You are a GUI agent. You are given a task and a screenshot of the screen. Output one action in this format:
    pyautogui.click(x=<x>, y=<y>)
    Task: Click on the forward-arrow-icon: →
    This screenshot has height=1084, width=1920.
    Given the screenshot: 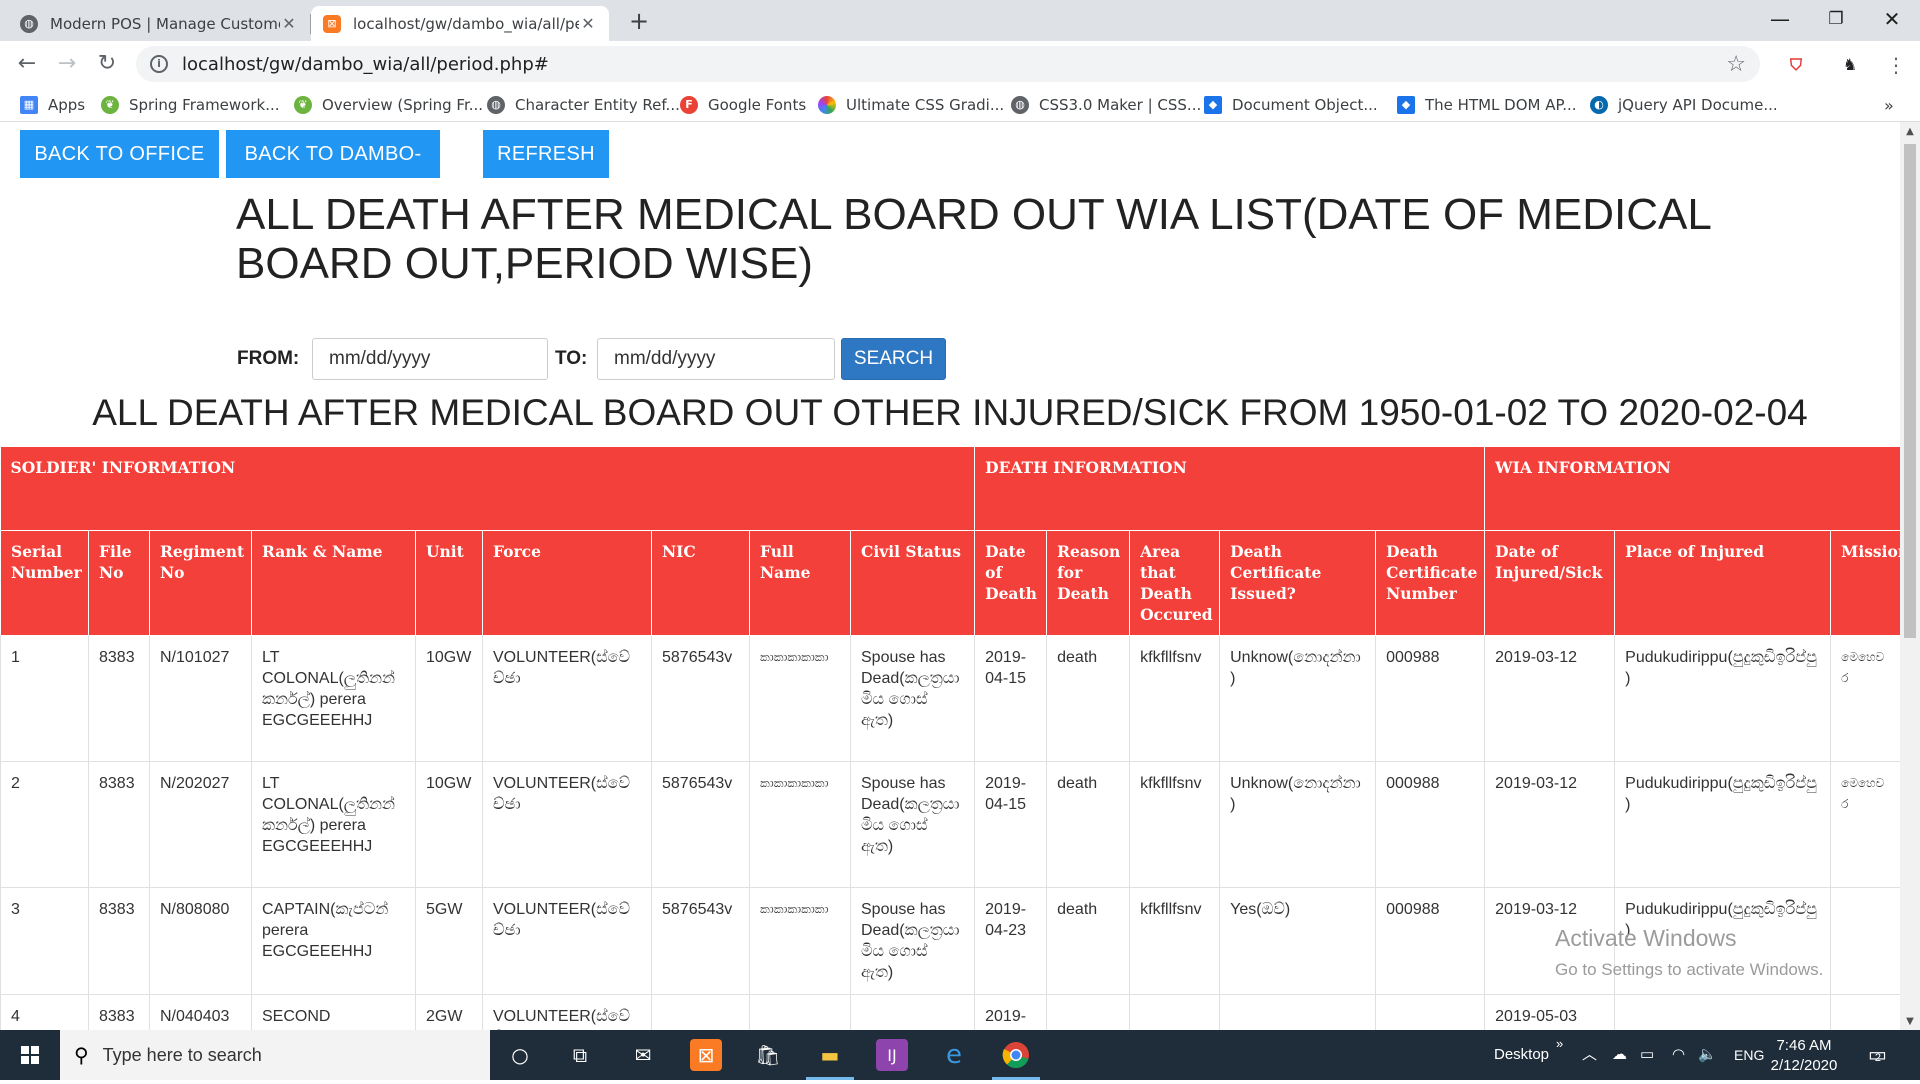 What is the action you would take?
    pyautogui.click(x=67, y=64)
    